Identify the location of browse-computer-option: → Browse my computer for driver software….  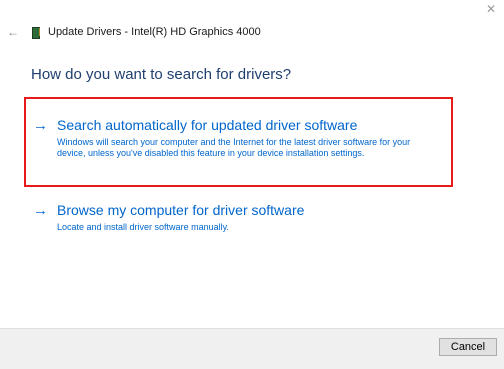
(235, 217).